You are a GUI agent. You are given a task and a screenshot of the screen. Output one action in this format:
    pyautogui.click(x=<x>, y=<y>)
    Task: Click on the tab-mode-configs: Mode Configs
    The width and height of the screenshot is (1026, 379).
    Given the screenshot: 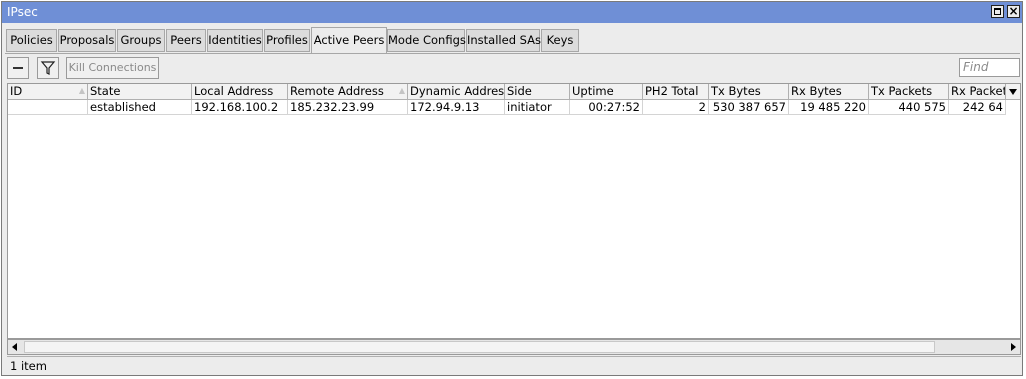 What is the action you would take?
    pyautogui.click(x=426, y=40)
    